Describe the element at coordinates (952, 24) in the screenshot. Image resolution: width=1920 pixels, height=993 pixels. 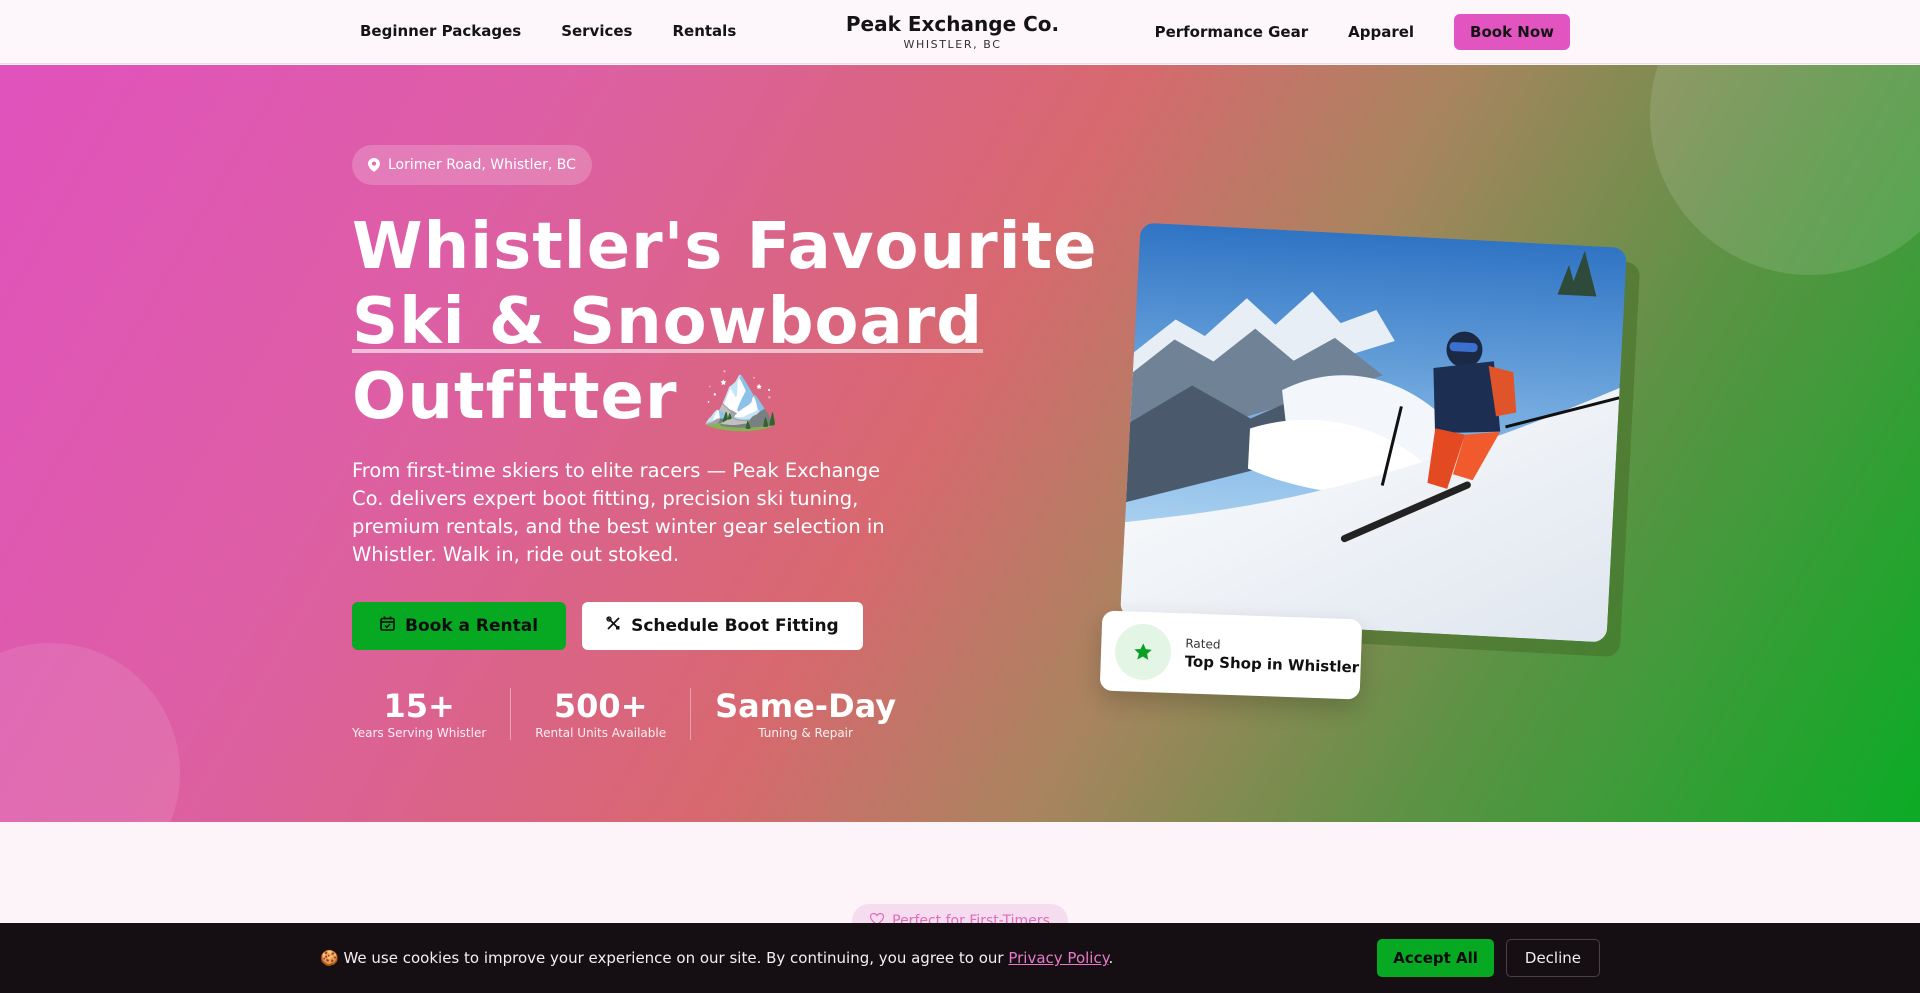
I see `brand-name: Peak Exchange Co.` at that location.